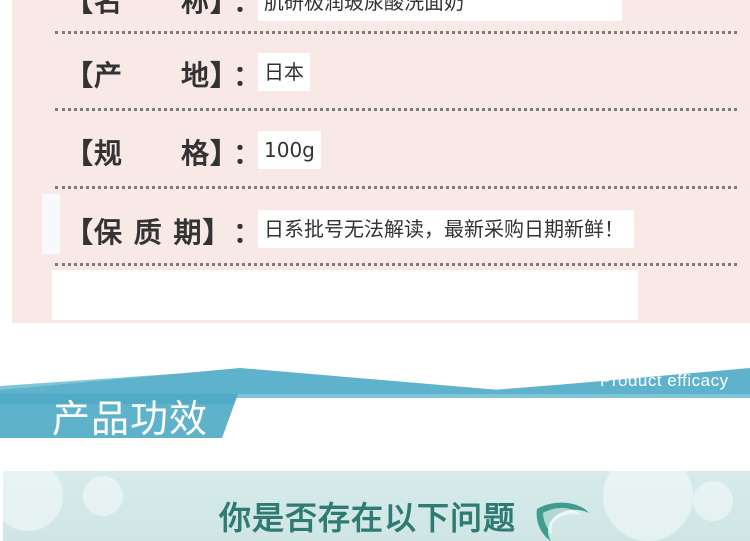 This screenshot has width=750, height=541. I want to click on problems-banner: 你是否存在以下问题, so click(376, 506).